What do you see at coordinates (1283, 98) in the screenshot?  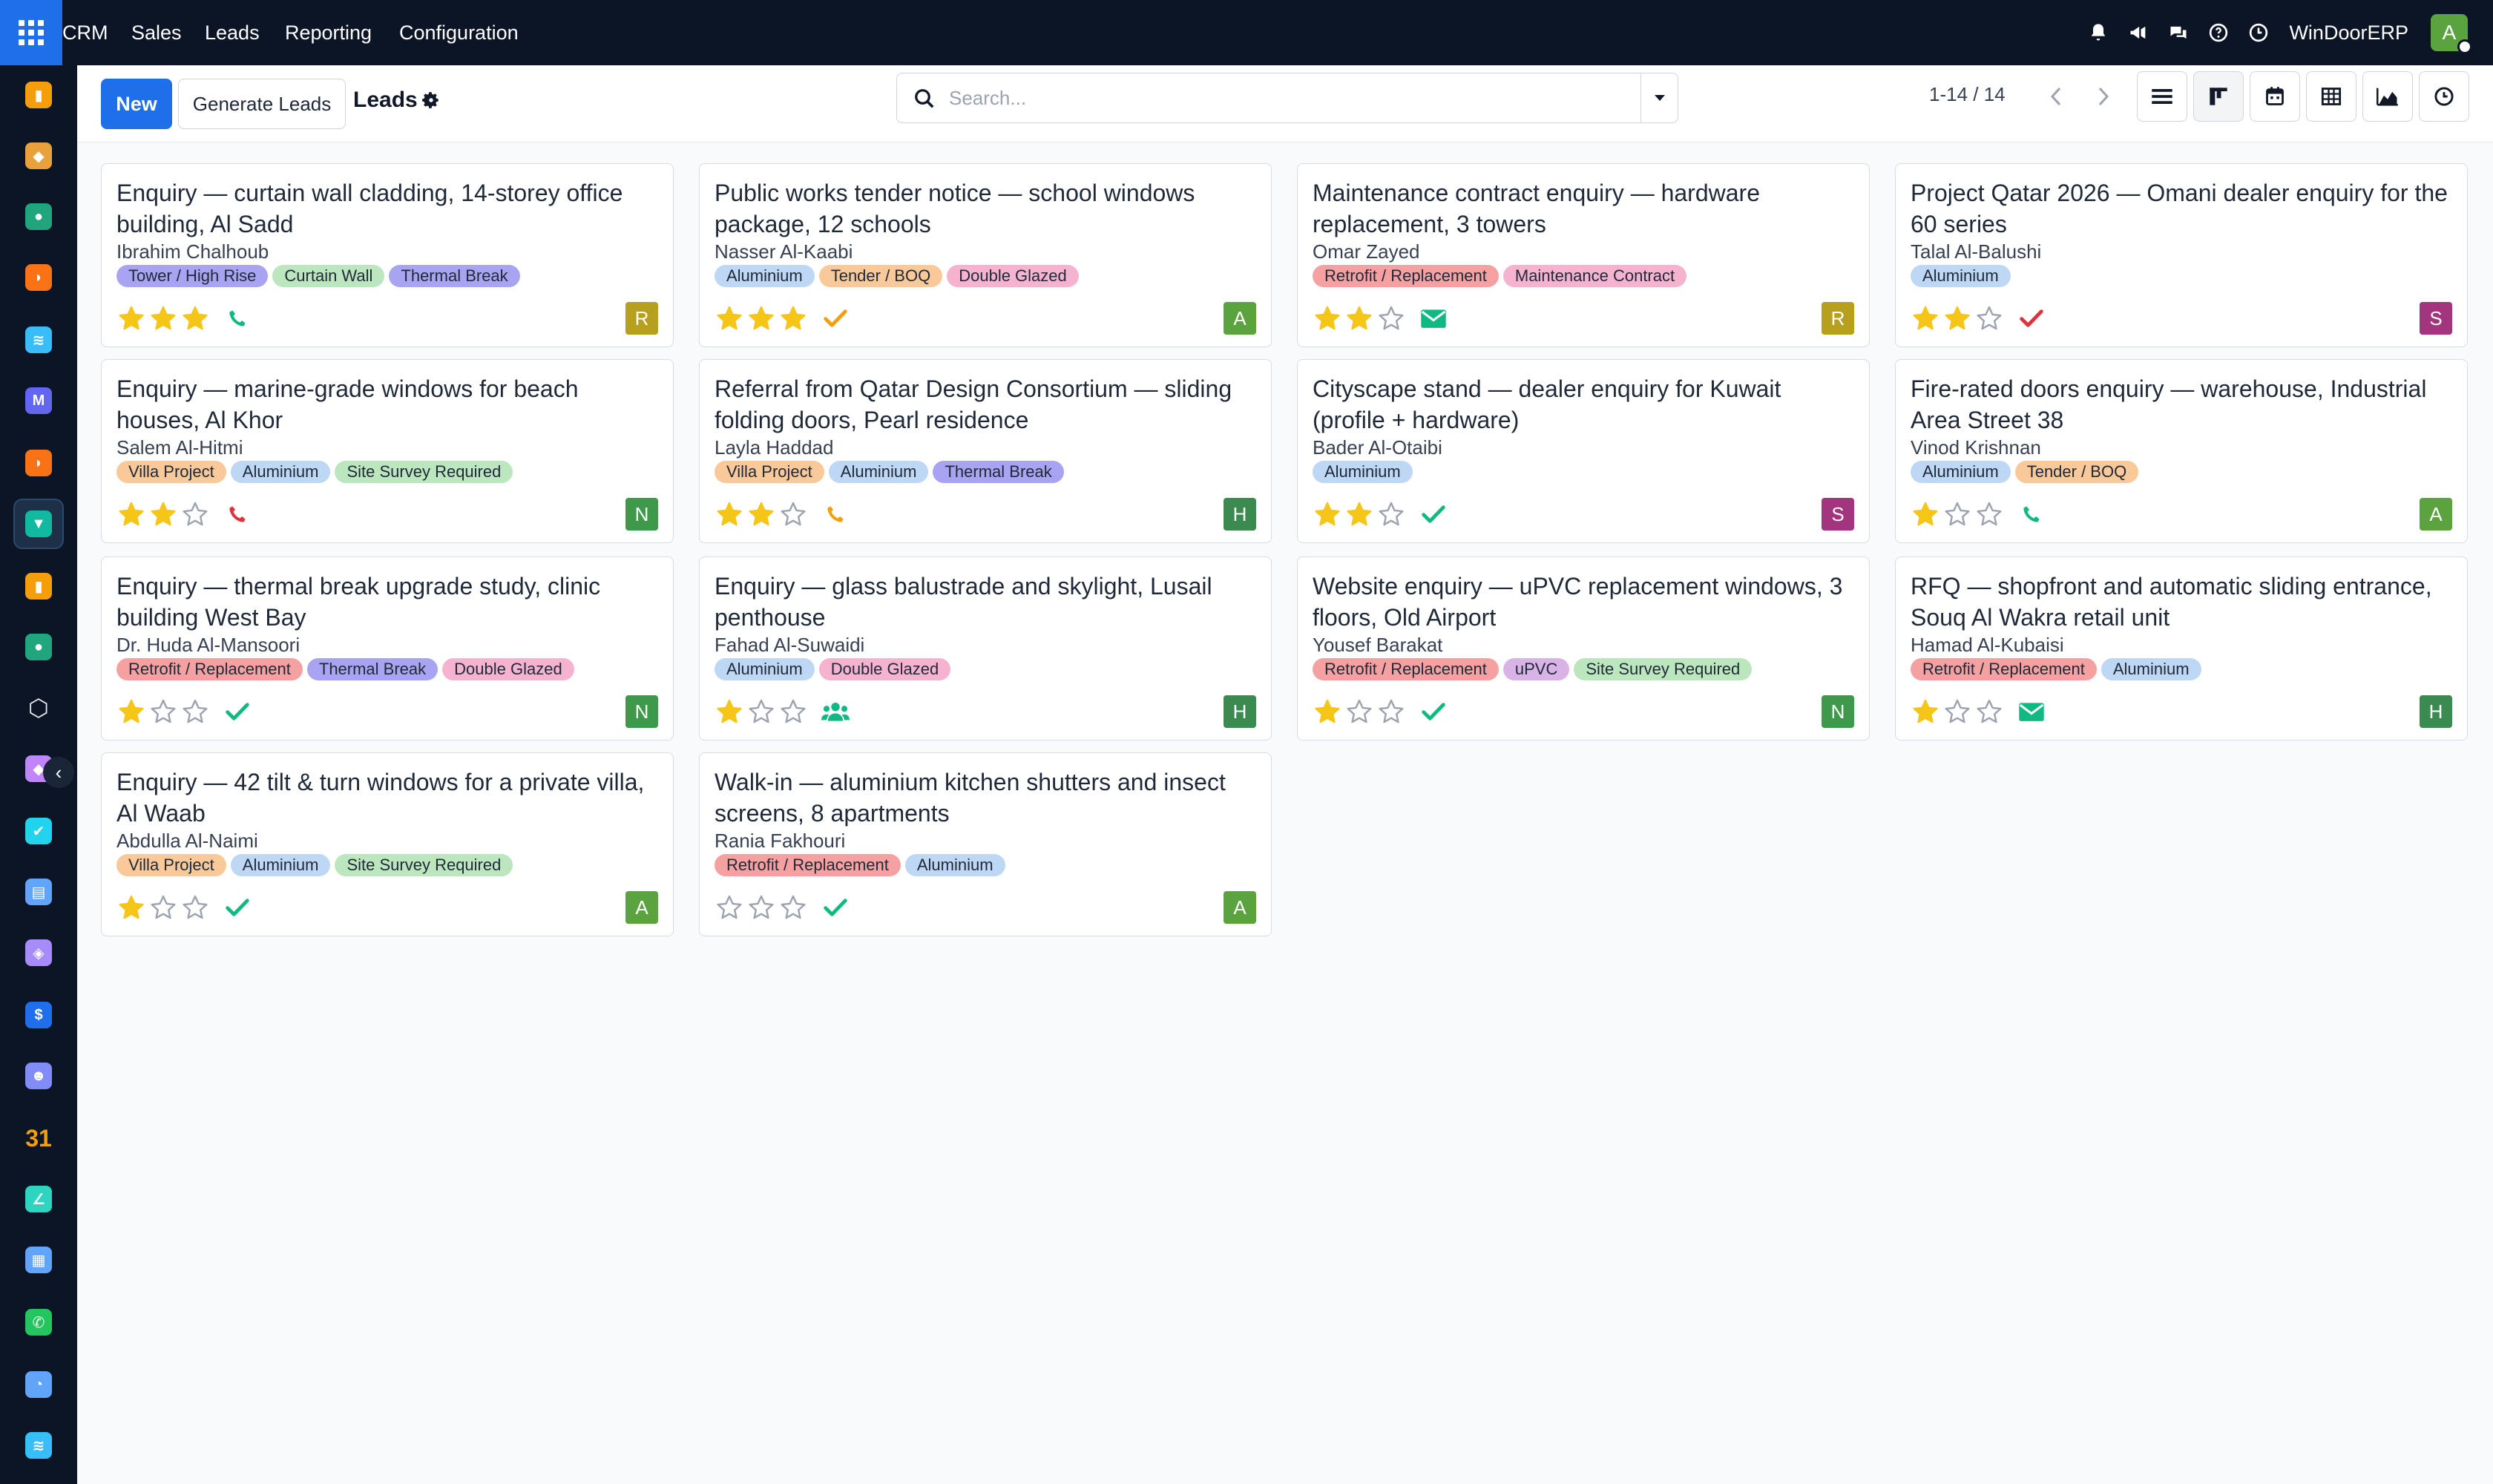 I see `search-input` at bounding box center [1283, 98].